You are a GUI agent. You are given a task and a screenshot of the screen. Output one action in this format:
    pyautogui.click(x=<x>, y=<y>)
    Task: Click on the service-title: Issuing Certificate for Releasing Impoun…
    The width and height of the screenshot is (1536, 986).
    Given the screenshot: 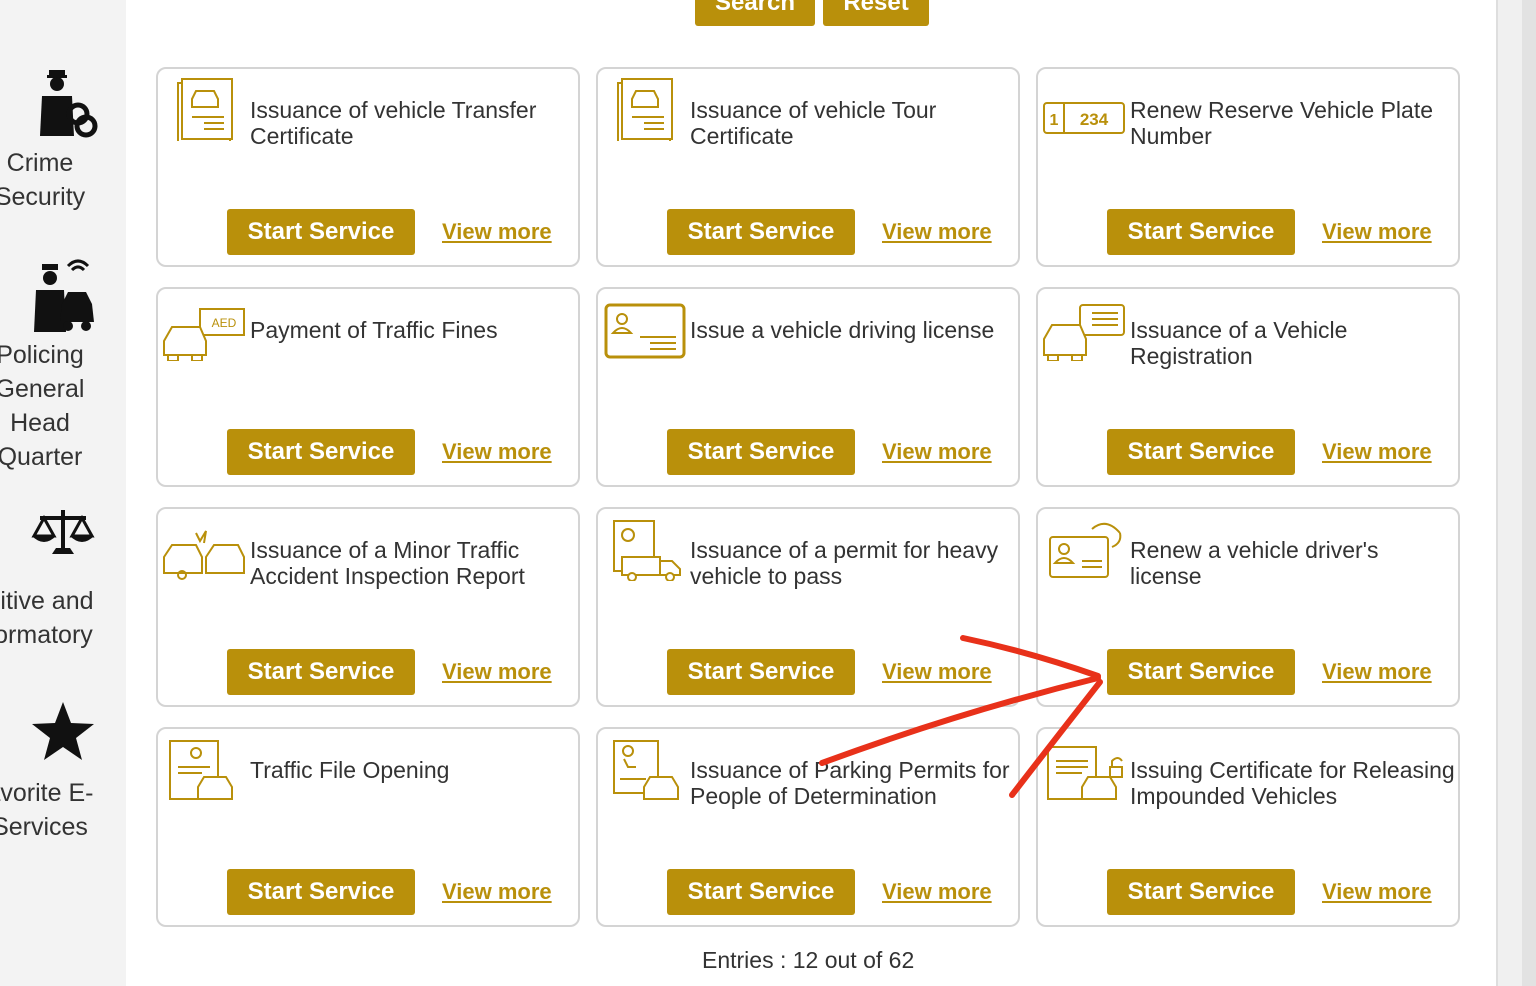 What is the action you would take?
    pyautogui.click(x=1292, y=783)
    